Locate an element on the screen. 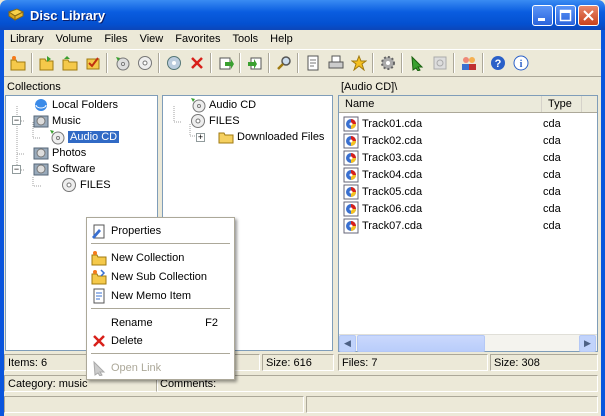  tree-node-music: Music is located at coordinates (57, 121).